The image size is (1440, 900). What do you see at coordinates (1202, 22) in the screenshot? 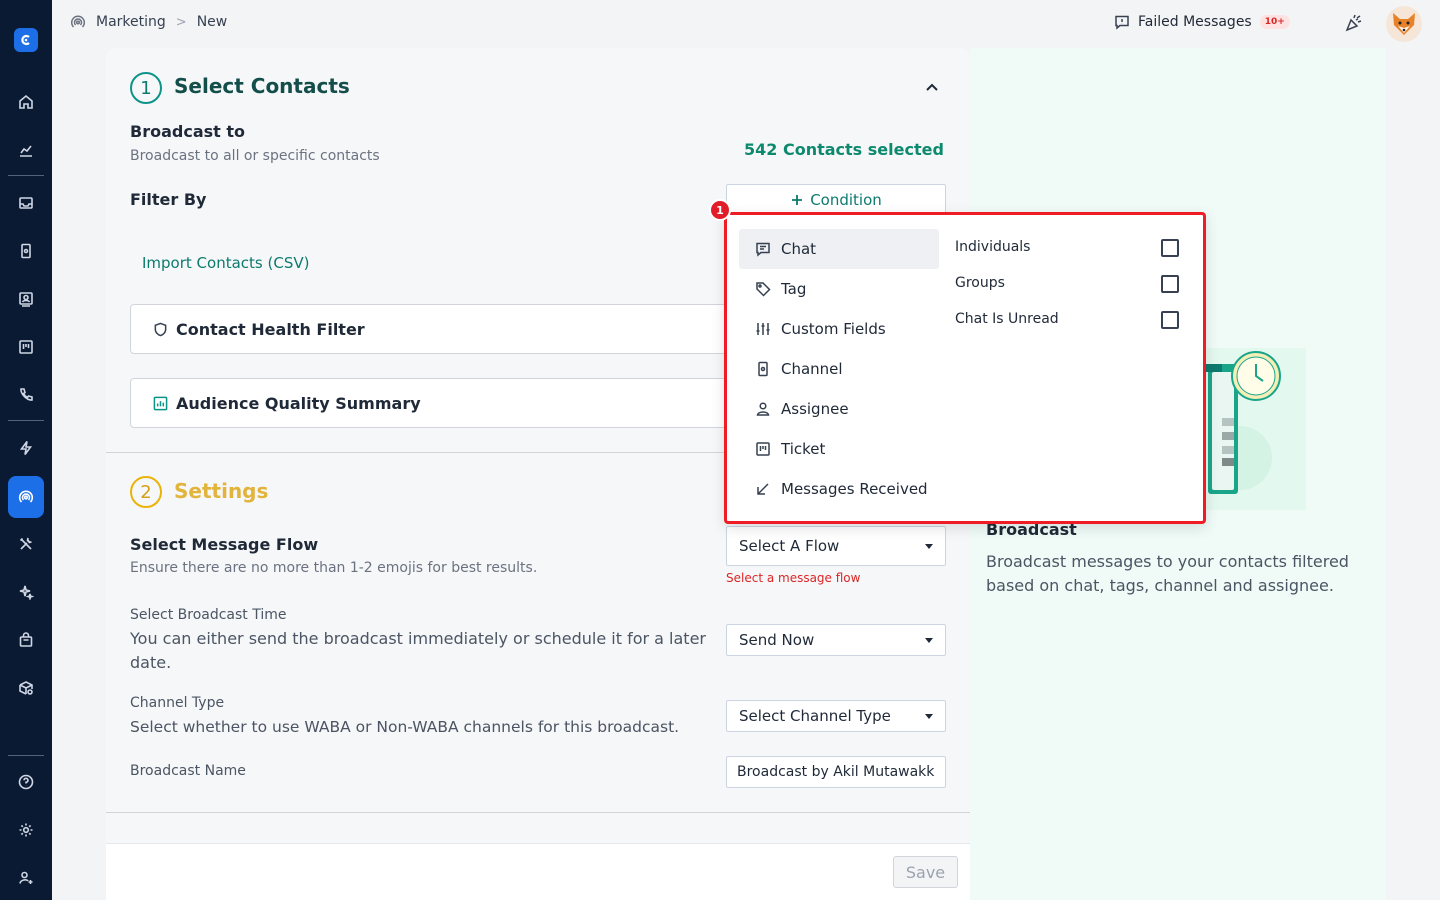
I see `failed-messages-button: Failed Messages 10+` at bounding box center [1202, 22].